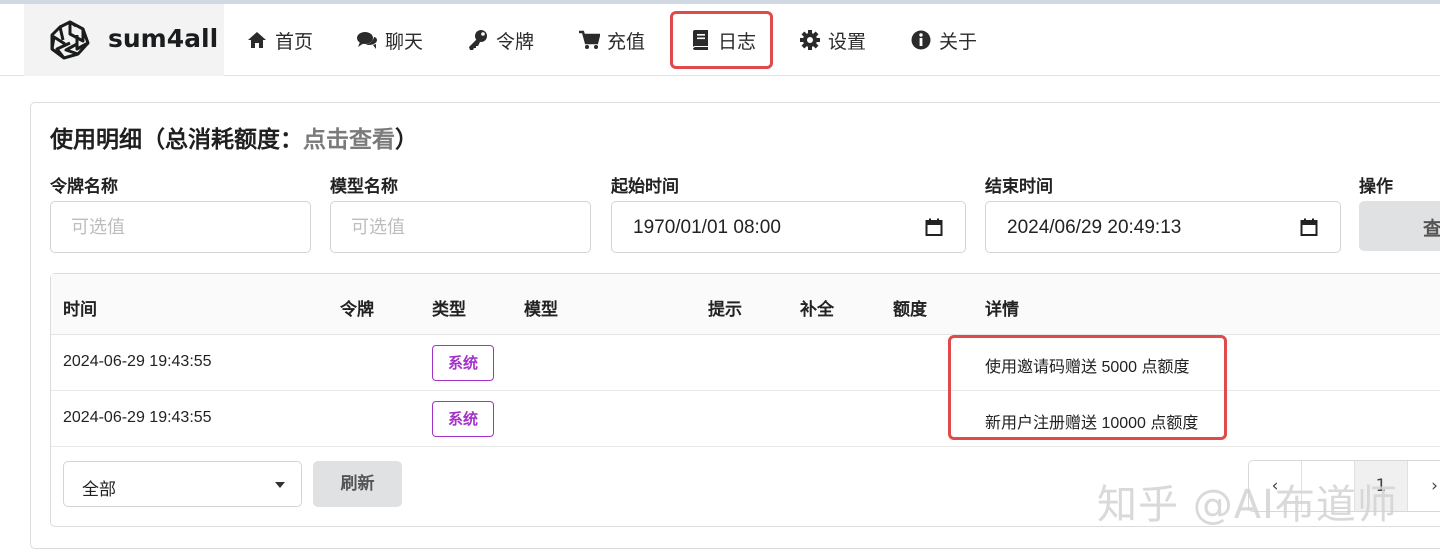 Image resolution: width=1440 pixels, height=557 pixels. I want to click on info-icon, so click(921, 40).